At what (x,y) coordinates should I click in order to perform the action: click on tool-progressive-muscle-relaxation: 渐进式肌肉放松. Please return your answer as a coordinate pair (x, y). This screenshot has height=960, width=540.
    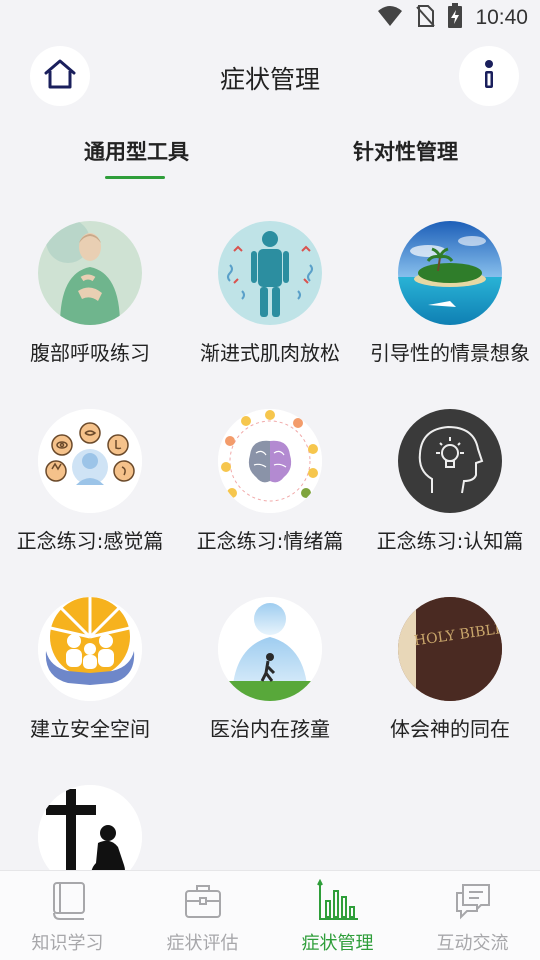
    Looking at the image, I should click on (270, 293).